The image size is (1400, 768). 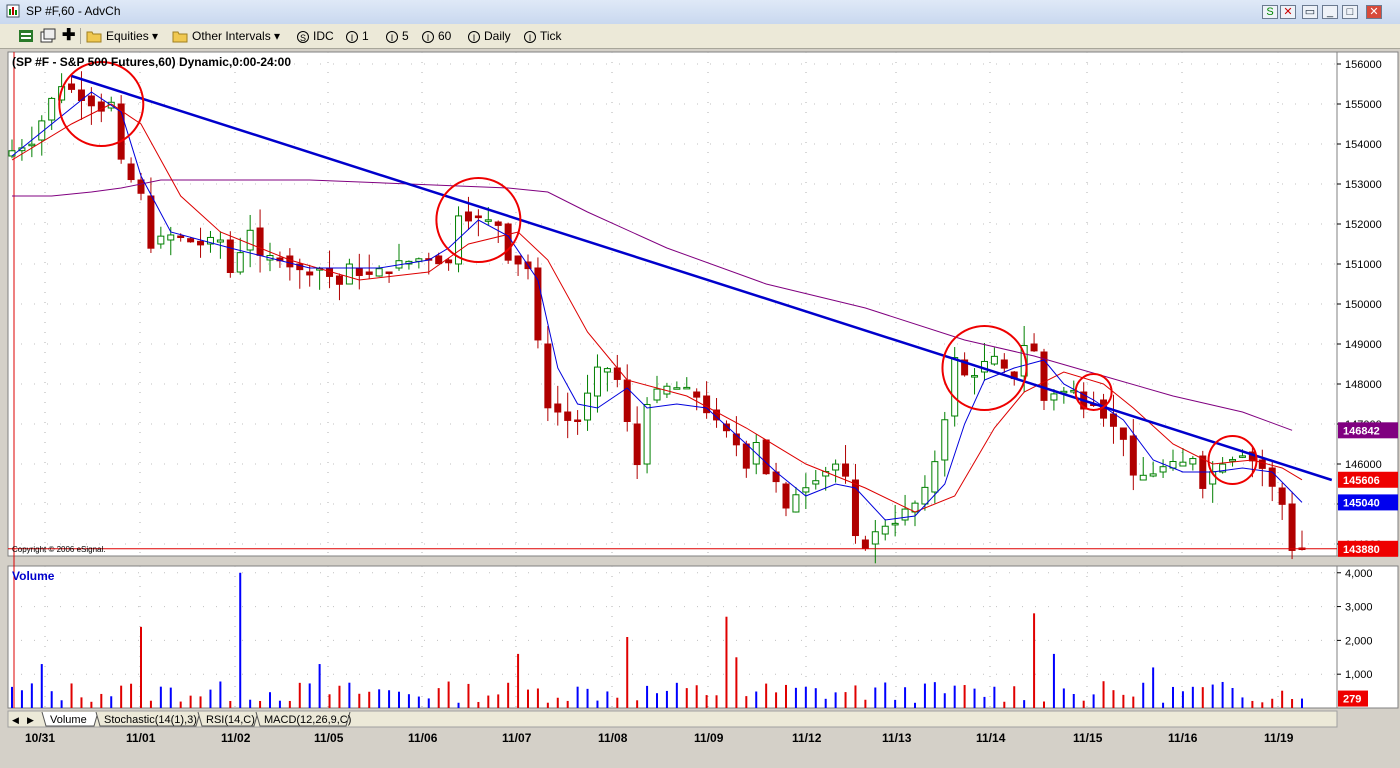 I want to click on symbol-link-button: S, so click(x=1270, y=12).